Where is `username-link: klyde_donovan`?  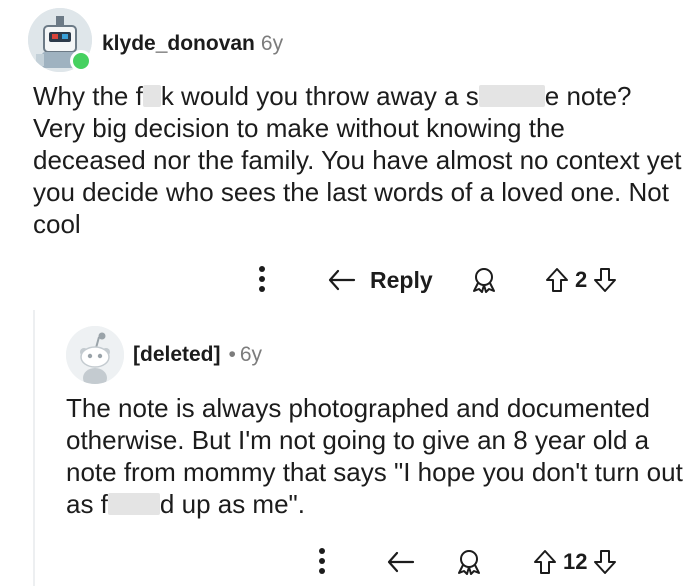 username-link: klyde_donovan is located at coordinates (178, 43).